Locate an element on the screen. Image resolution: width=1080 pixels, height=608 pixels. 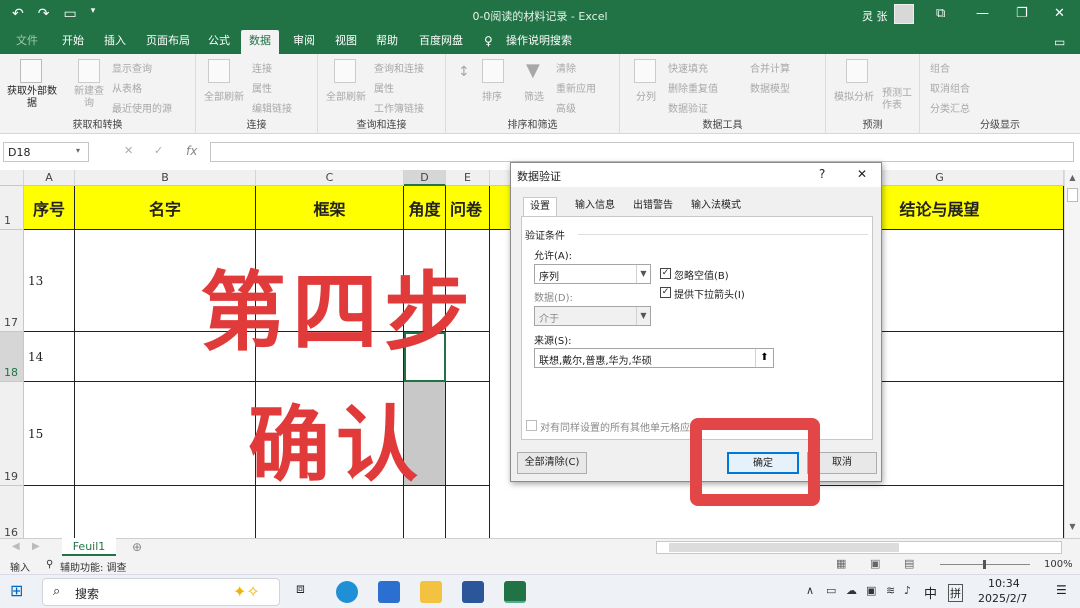
file-explorer-icon is located at coordinates (431, 592).